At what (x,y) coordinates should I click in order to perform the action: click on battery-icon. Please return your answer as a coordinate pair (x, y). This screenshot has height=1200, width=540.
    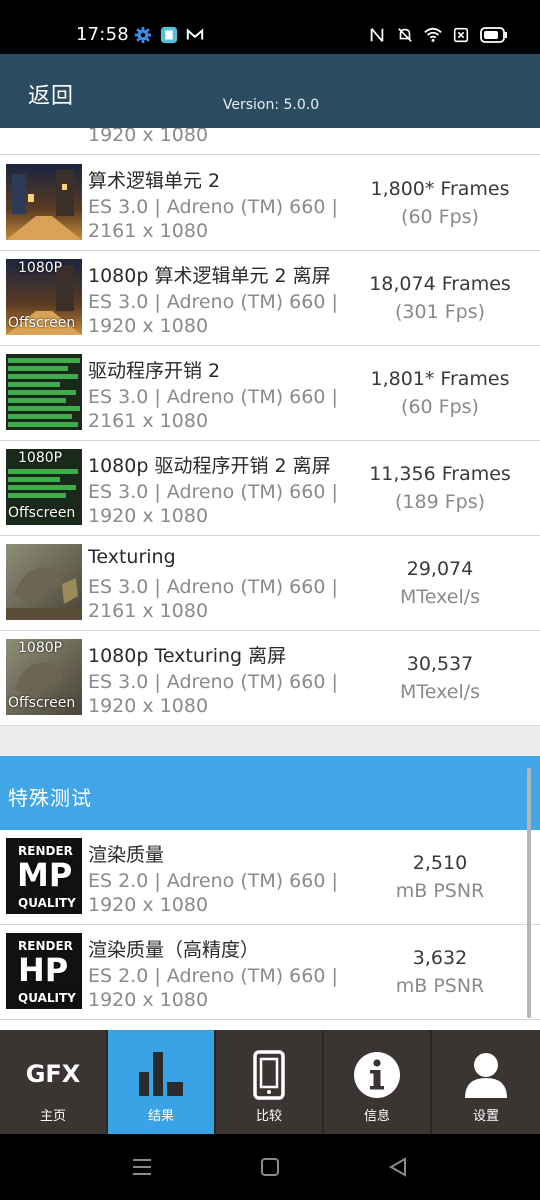
    Looking at the image, I should click on (493, 35).